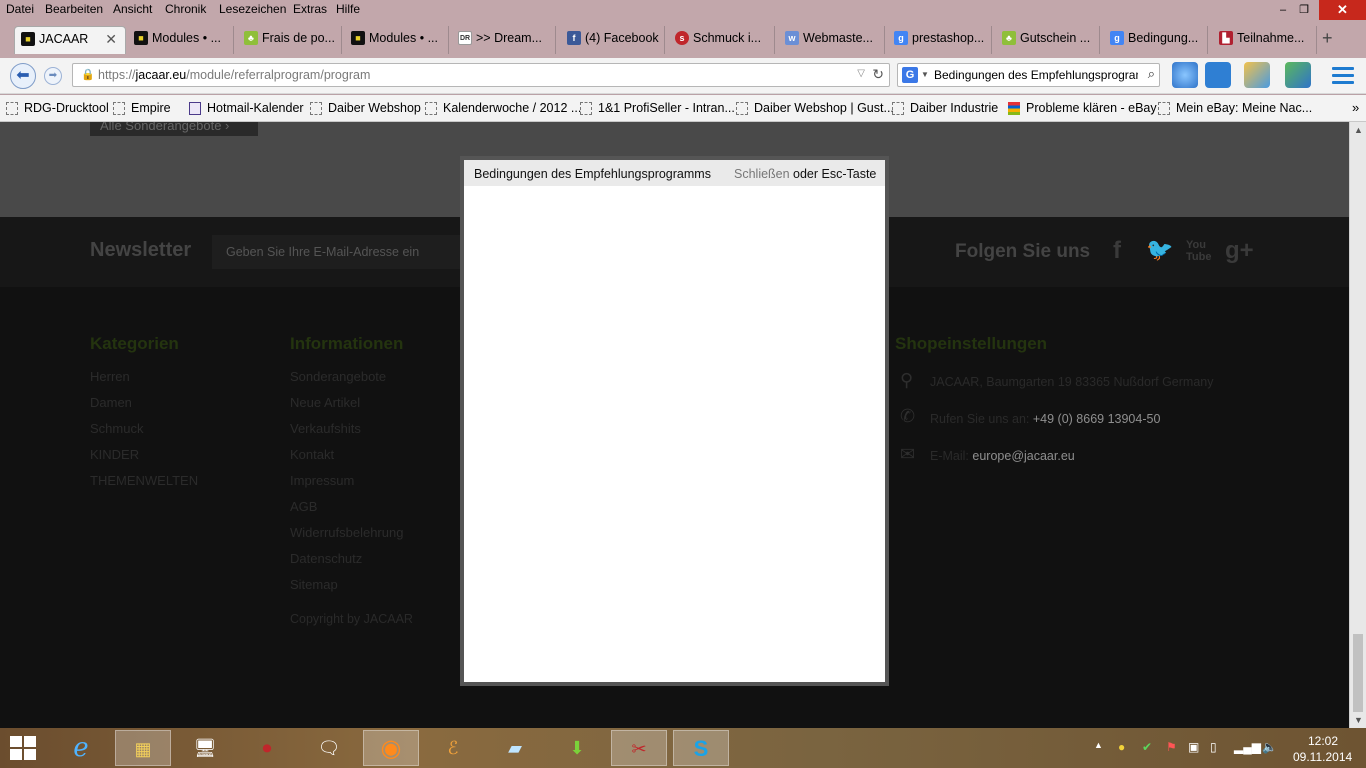 Image resolution: width=1366 pixels, height=768 pixels. I want to click on phone-number: +49 (0) 8669 13904-50, so click(1097, 419).